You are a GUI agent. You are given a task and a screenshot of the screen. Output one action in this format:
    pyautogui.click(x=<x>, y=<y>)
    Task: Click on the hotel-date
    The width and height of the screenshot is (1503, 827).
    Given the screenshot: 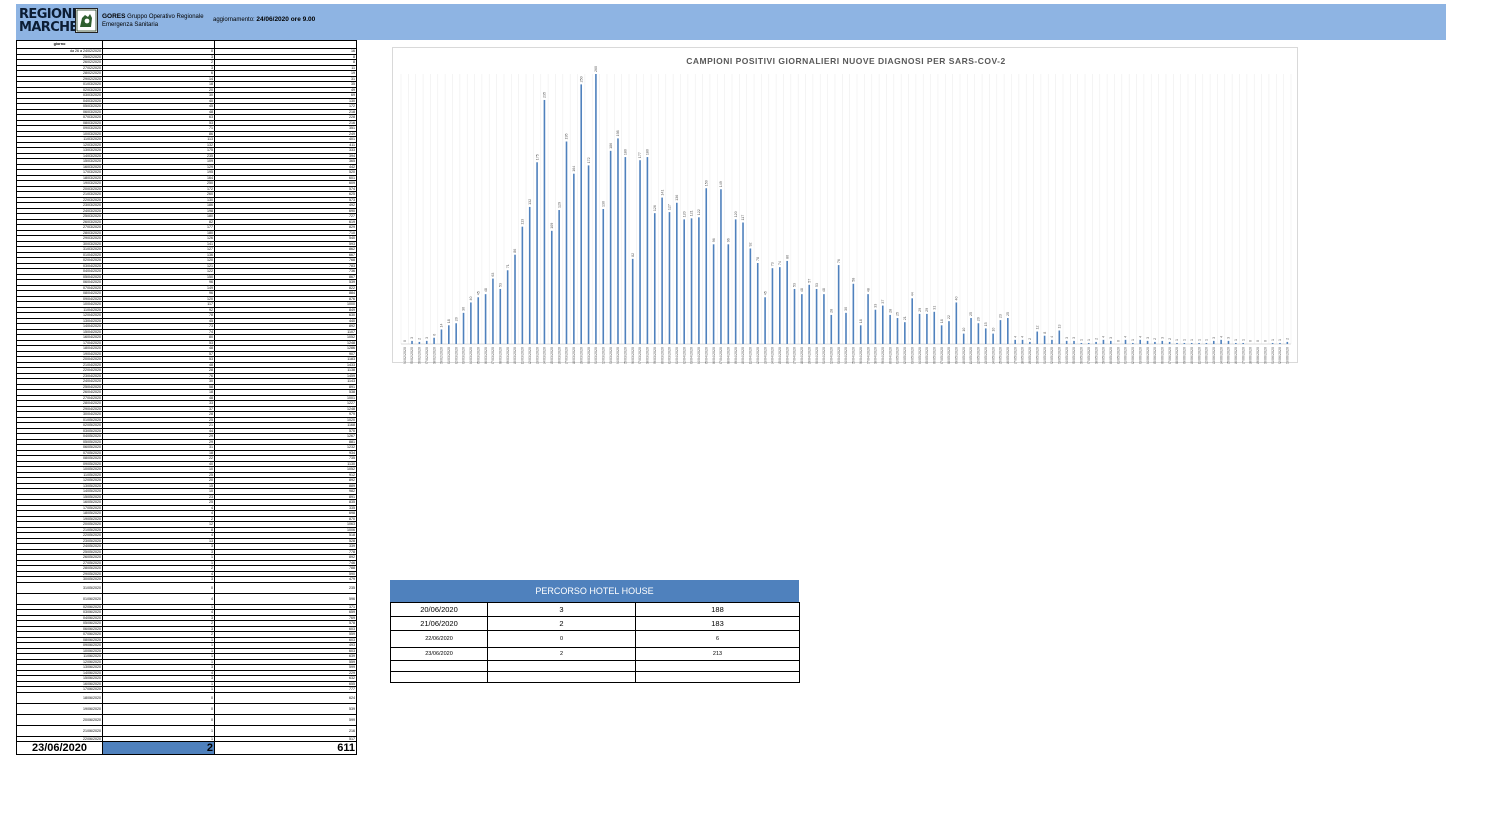 What is the action you would take?
    pyautogui.click(x=439, y=677)
    